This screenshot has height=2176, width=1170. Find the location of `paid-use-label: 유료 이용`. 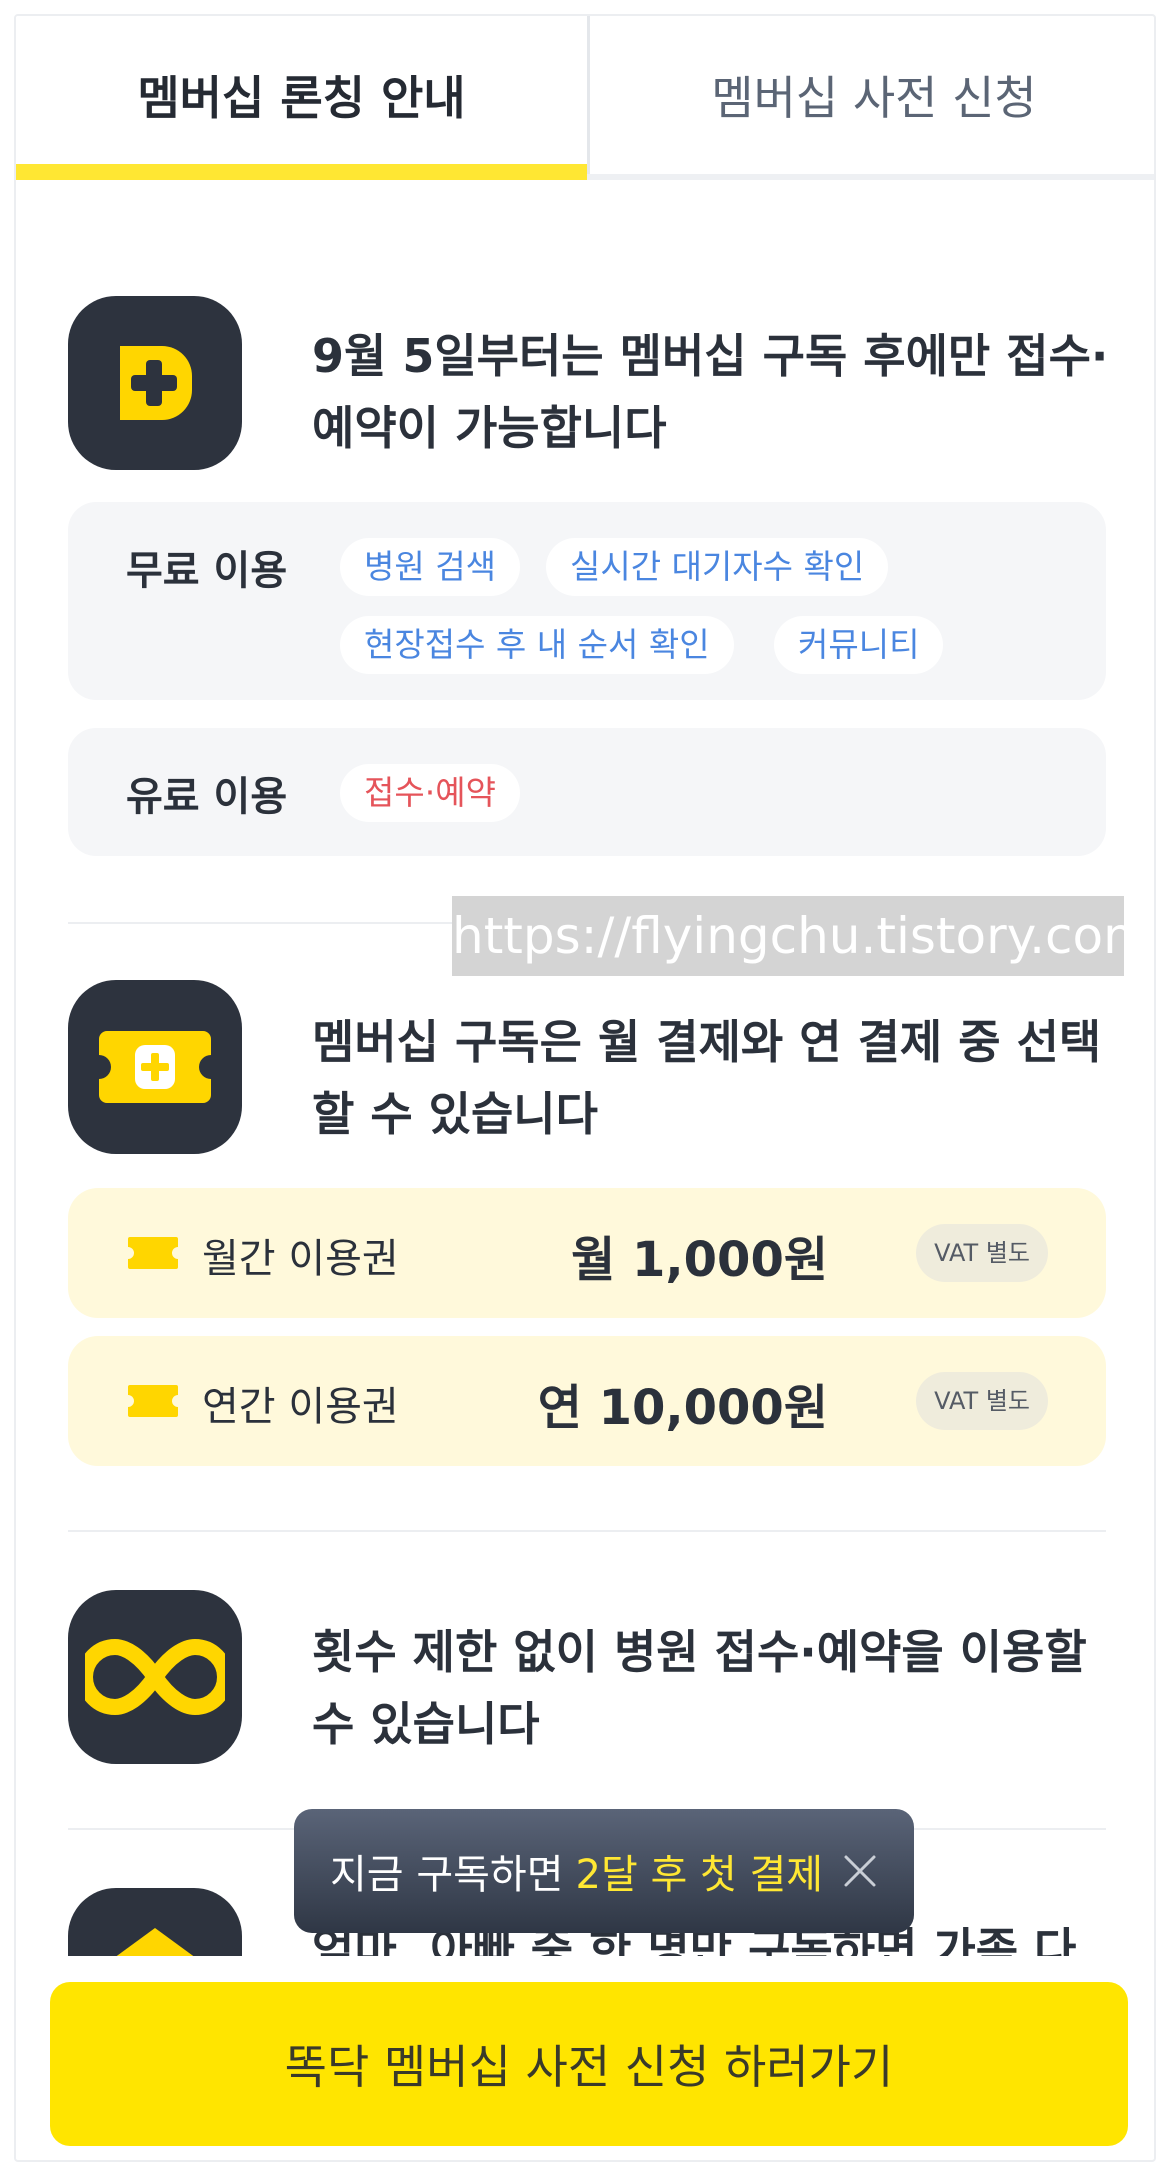

paid-use-label: 유료 이용 is located at coordinates (207, 797).